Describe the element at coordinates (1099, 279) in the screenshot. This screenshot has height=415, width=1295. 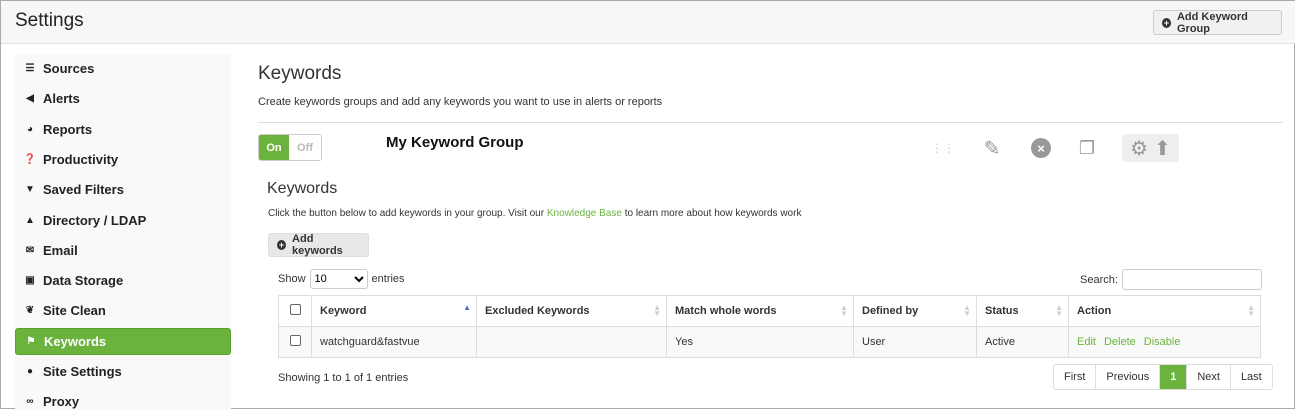
I see `search-label: Search:` at that location.